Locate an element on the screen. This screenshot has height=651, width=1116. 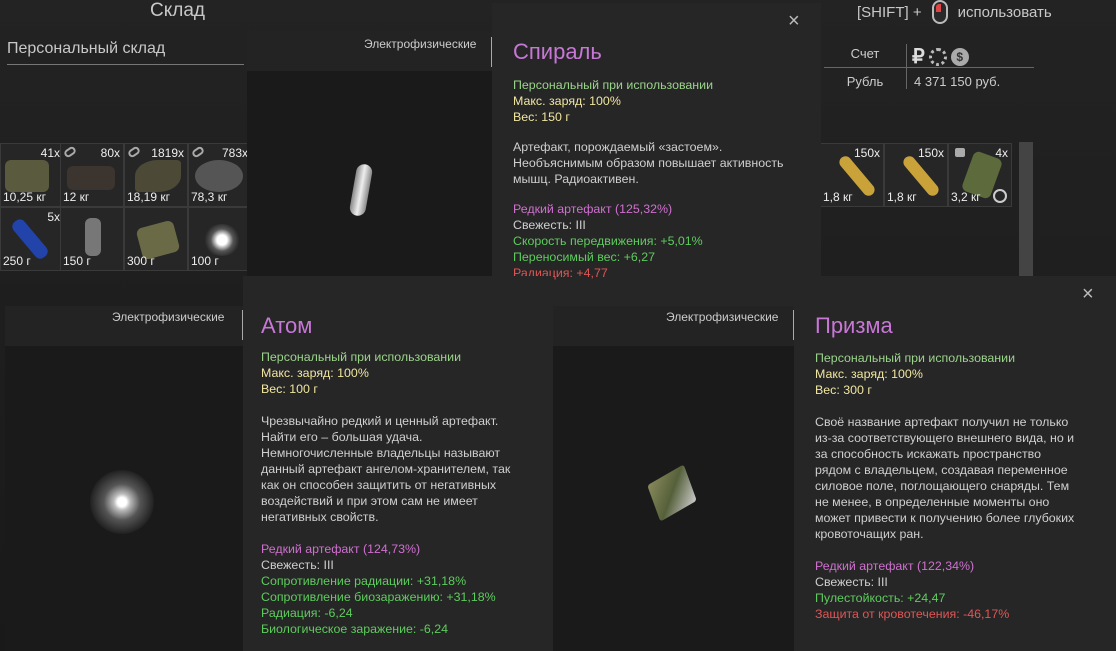
item-count: 1819x is located at coordinates (167, 153).